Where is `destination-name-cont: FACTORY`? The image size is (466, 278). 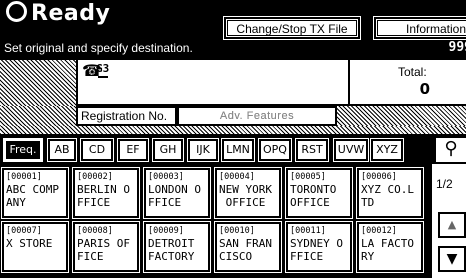 destination-name-cont: FACTORY is located at coordinates (171, 256).